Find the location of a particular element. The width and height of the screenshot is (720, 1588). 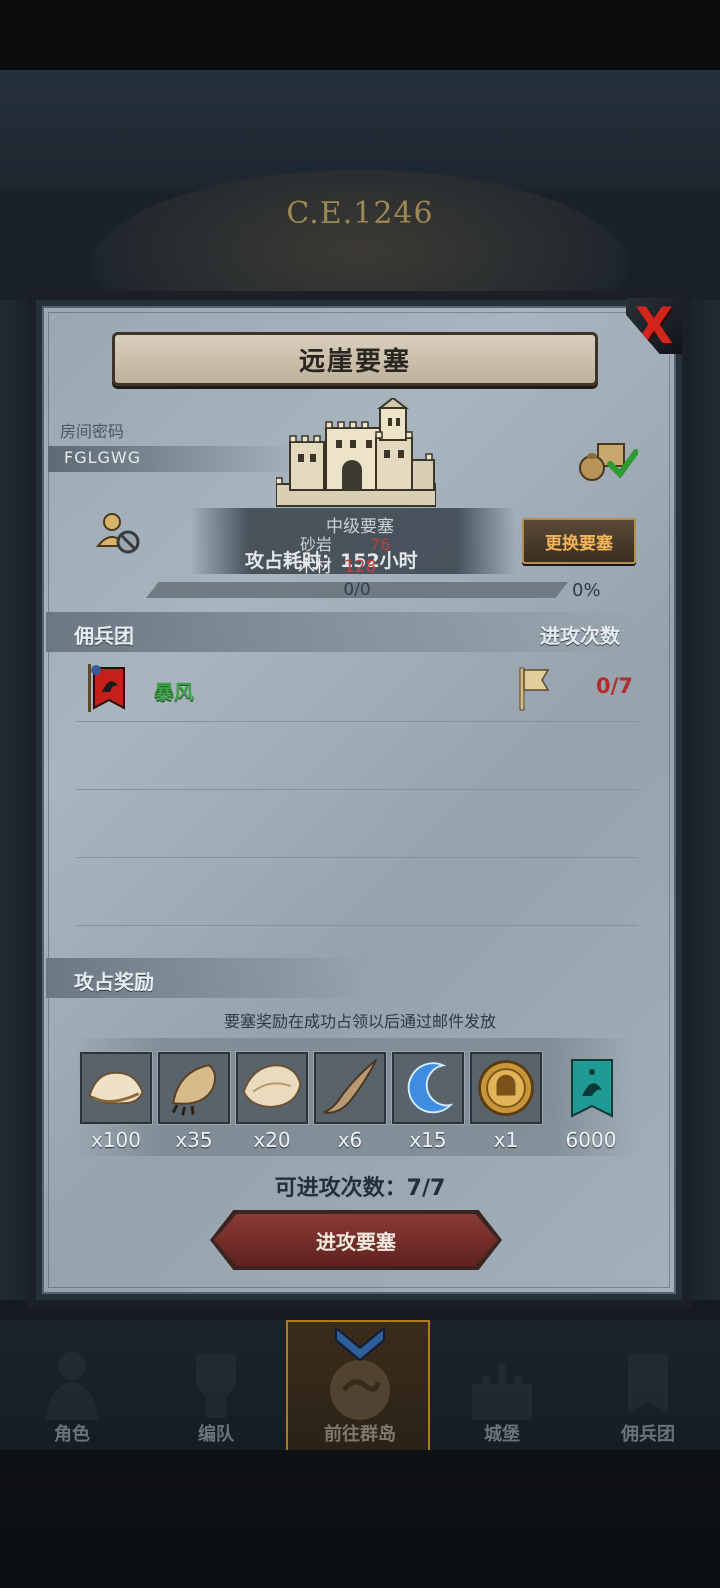

nav-label: 角色 is located at coordinates (72, 1434).